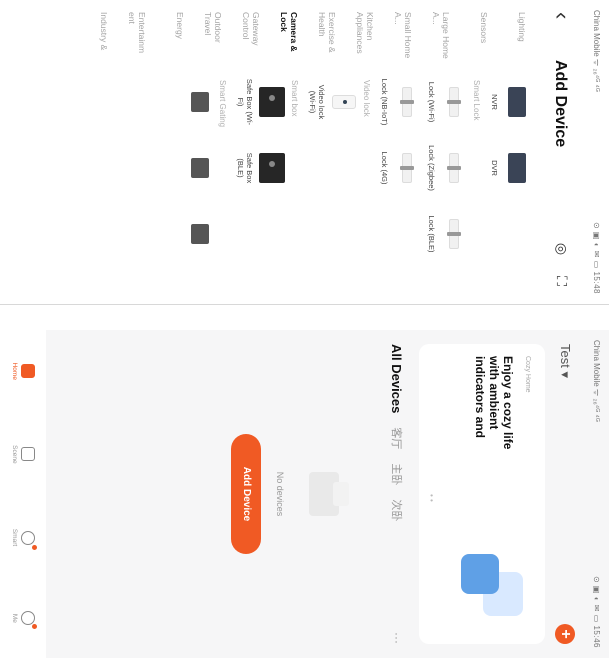  I want to click on home-icon, so click(28, 371).